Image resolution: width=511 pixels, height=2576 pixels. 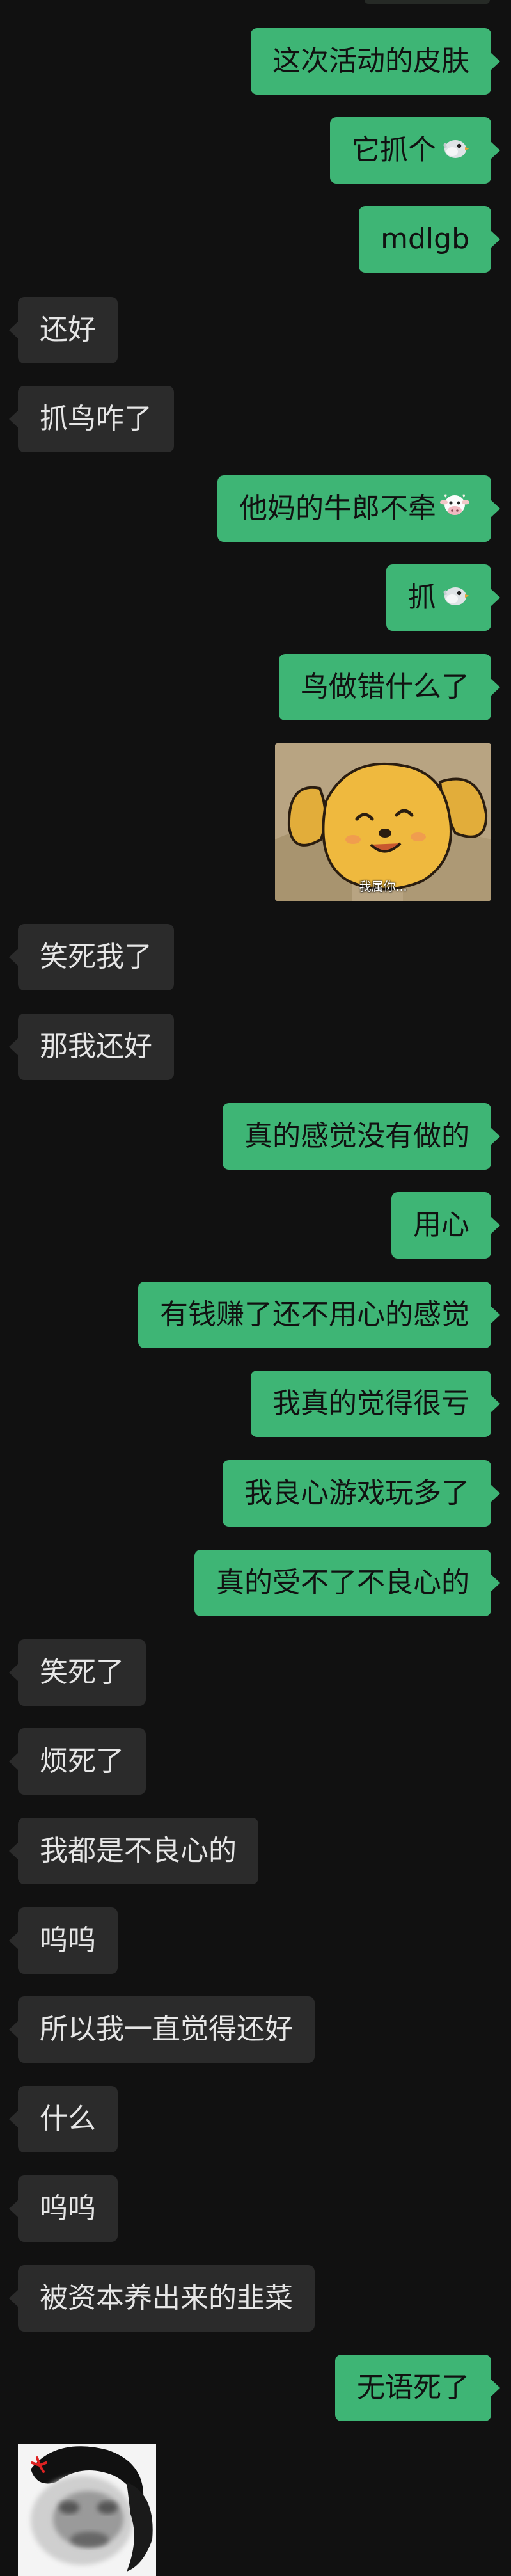 I want to click on incoming-message-bubble: 抓鸟咋了, so click(x=91, y=419).